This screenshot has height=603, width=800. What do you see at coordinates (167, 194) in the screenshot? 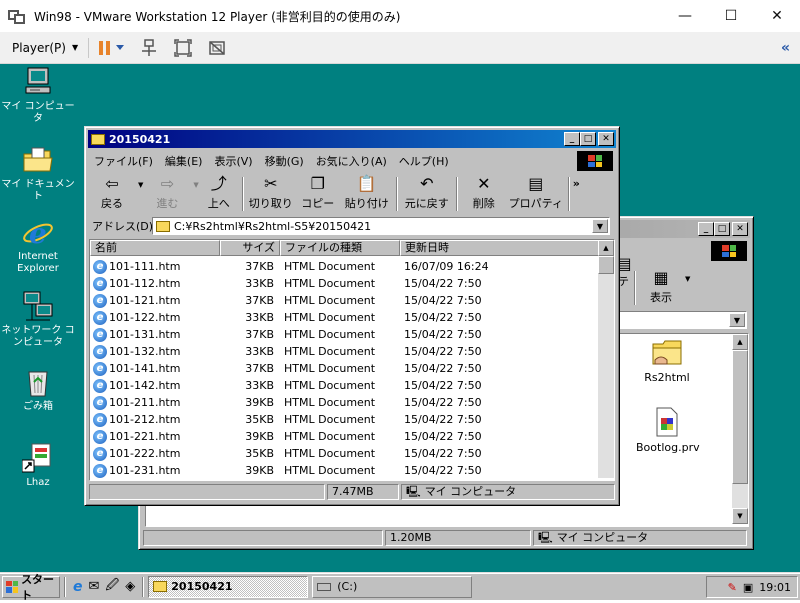
I see `forward-button: ⇨ 進む` at bounding box center [167, 194].